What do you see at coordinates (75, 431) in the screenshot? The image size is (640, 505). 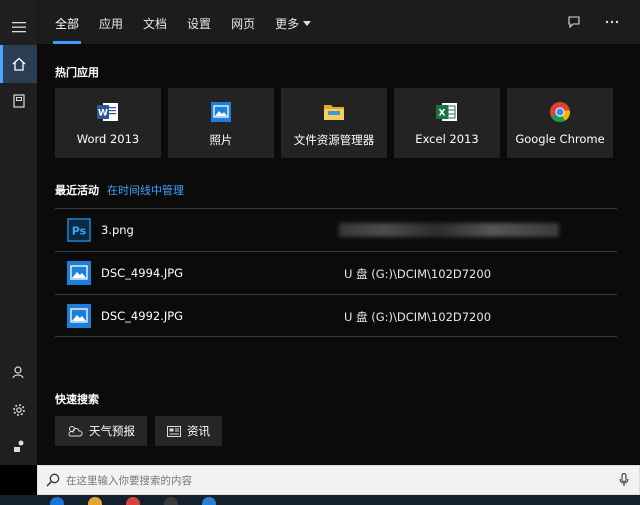 I see `weather-icon` at bounding box center [75, 431].